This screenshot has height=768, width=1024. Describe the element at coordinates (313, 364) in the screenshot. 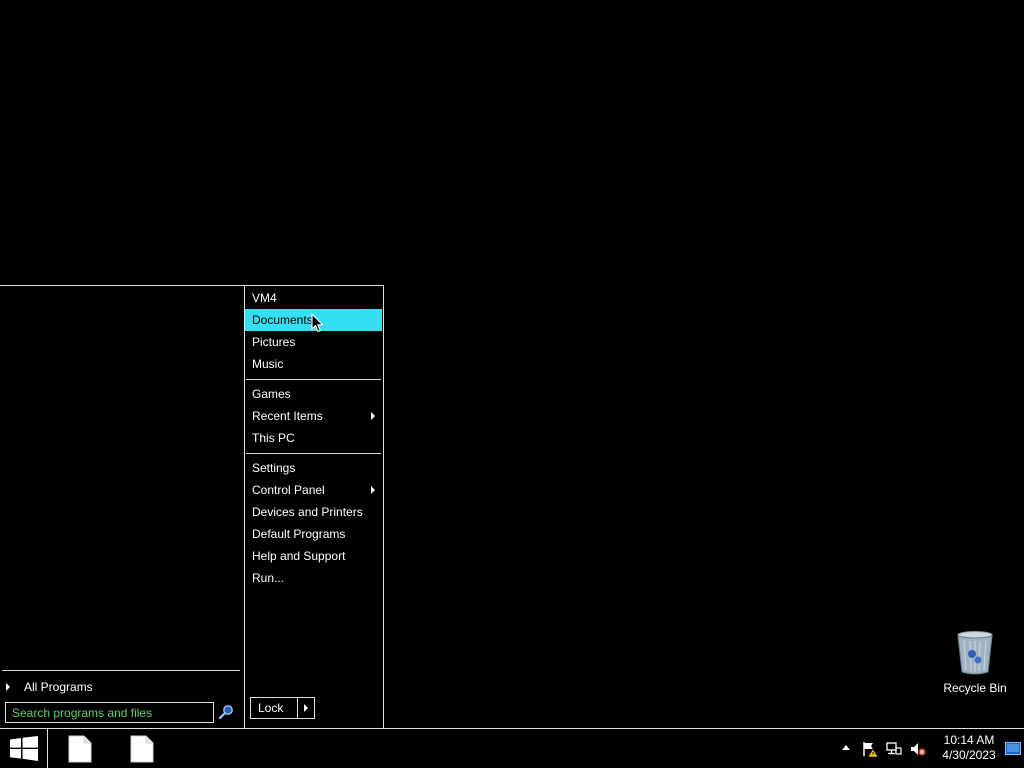

I see `menu-item-music: Music` at that location.